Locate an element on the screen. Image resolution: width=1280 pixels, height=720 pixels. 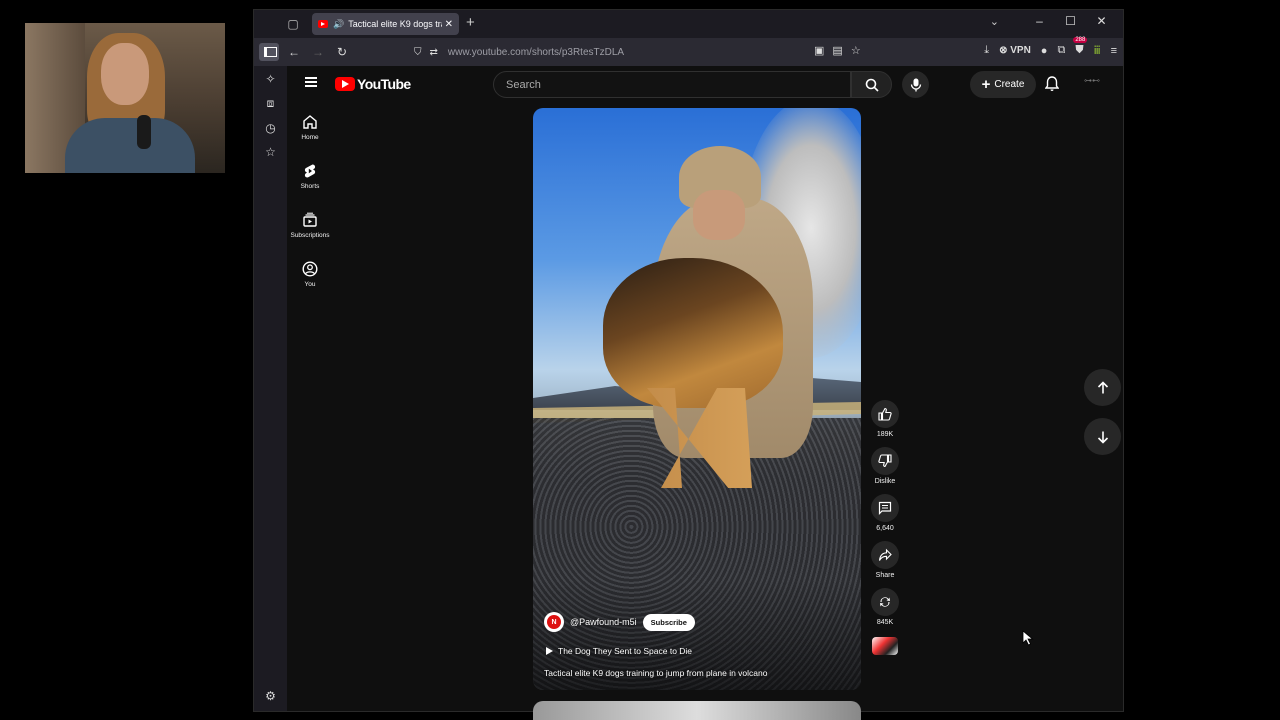
nav-item-shorts: Shorts is located at coordinates (310, 175).